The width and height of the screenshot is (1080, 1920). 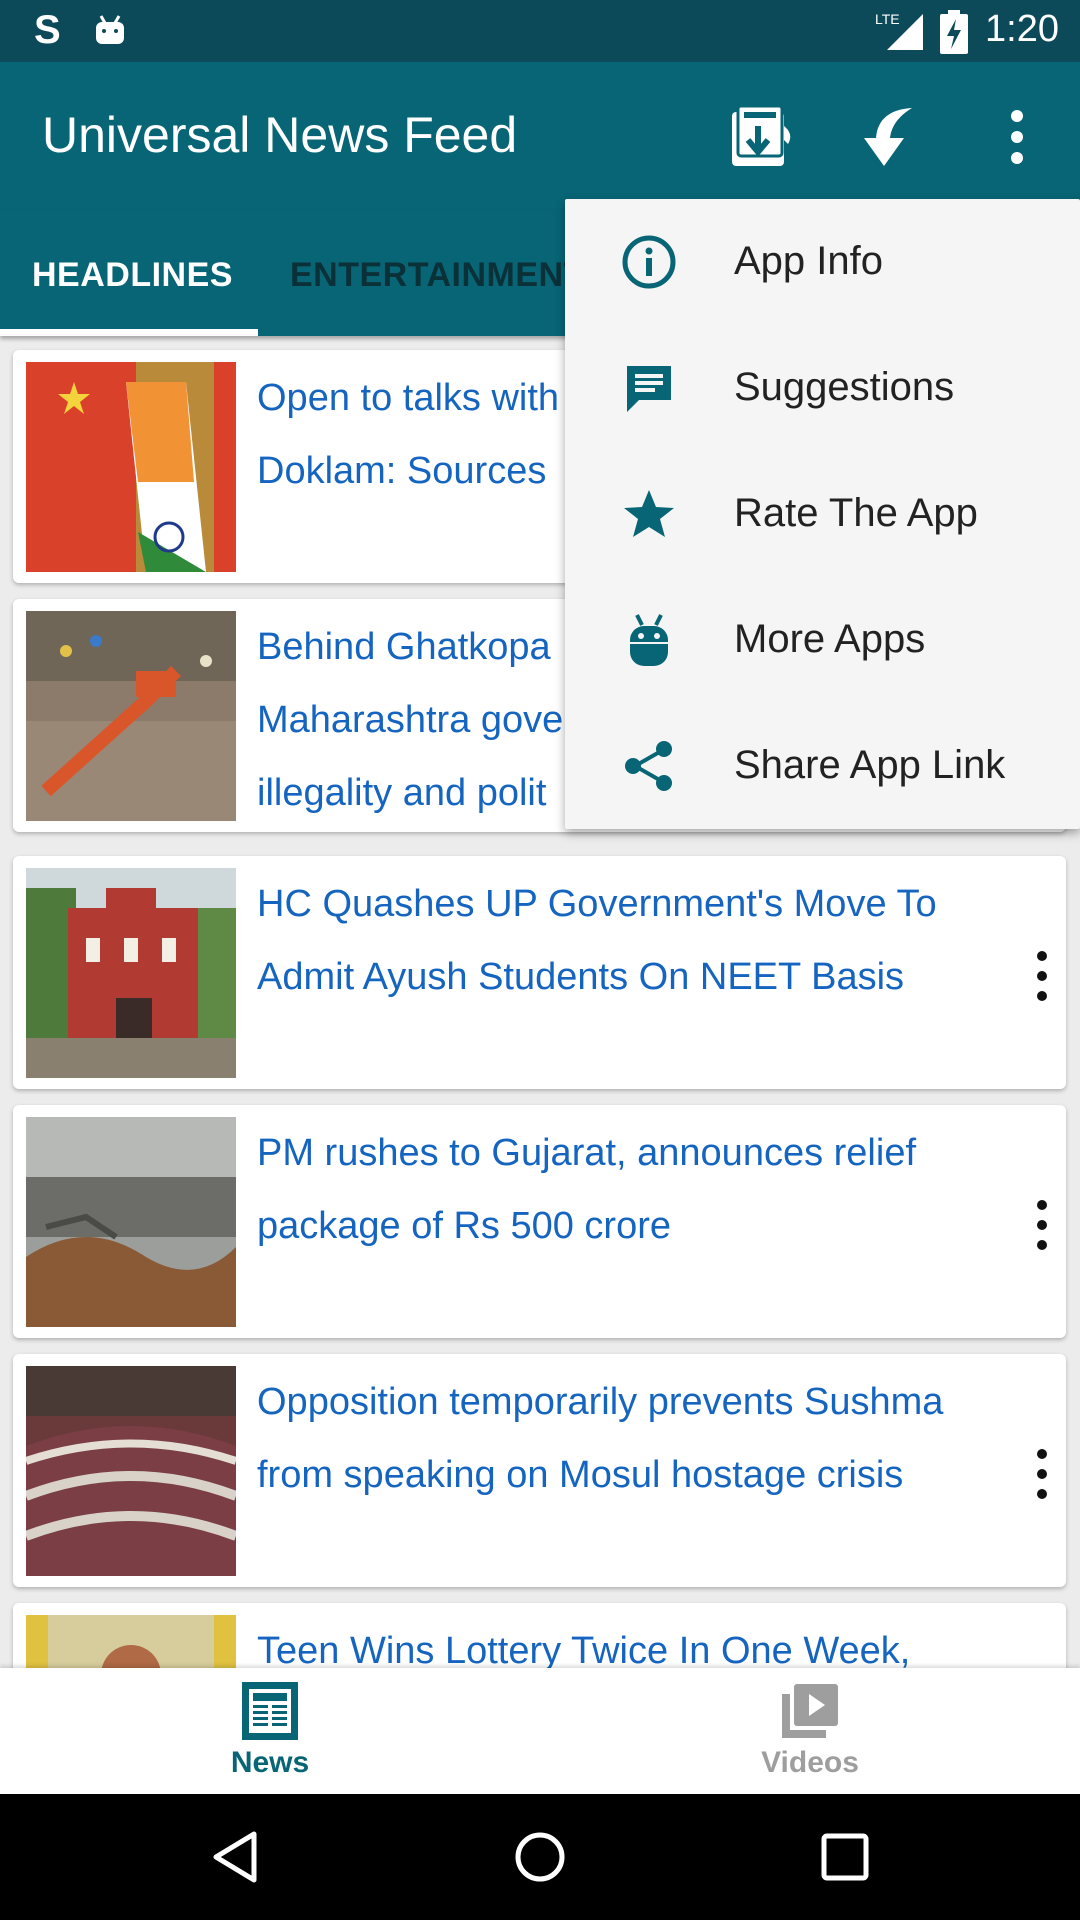 I want to click on article-title: Teen Wins Lottery Twice In One Week,, so click(x=632, y=1641).